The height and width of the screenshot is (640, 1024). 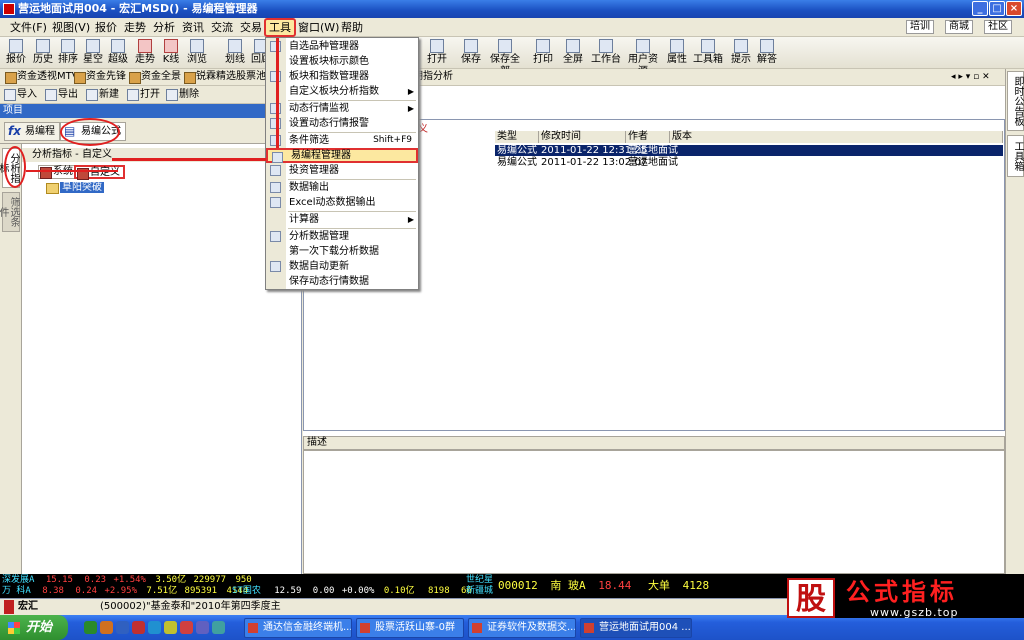 What do you see at coordinates (32, 131) in the screenshot?
I see `tab-easy-program: fx 易编程` at bounding box center [32, 131].